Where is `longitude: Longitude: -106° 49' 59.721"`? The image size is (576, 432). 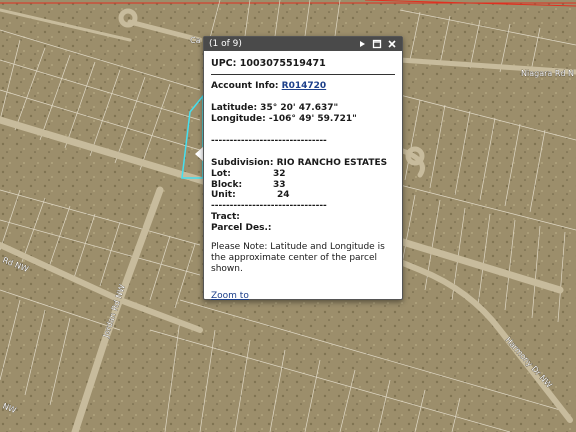 longitude: Longitude: -106° 49' 59.721" is located at coordinates (284, 119).